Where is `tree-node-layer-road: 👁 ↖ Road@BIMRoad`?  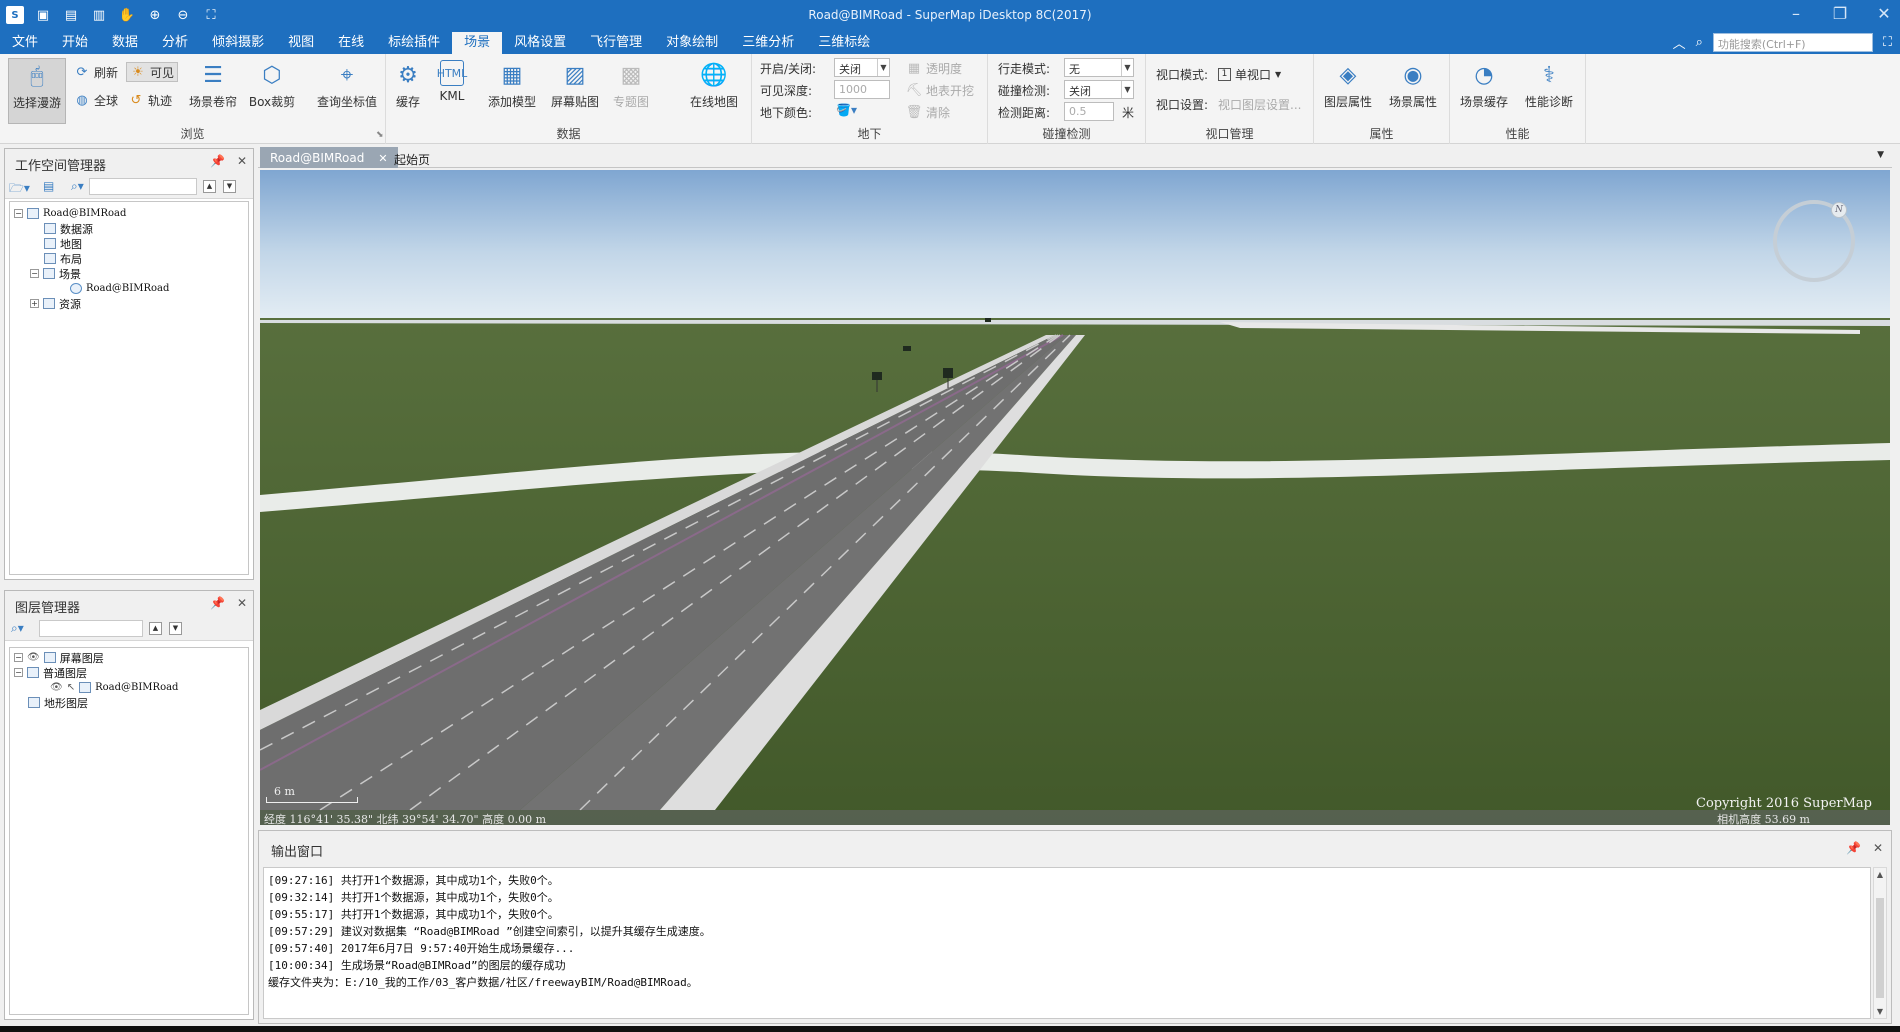
tree-node-layer-road: 👁 ↖ Road@BIMRoad is located at coordinates (114, 687).